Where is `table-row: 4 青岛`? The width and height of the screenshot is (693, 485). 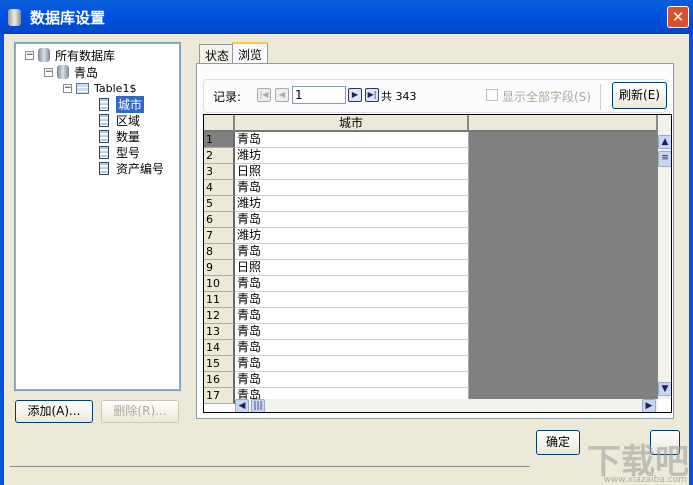 table-row: 4 青岛 is located at coordinates (336, 188).